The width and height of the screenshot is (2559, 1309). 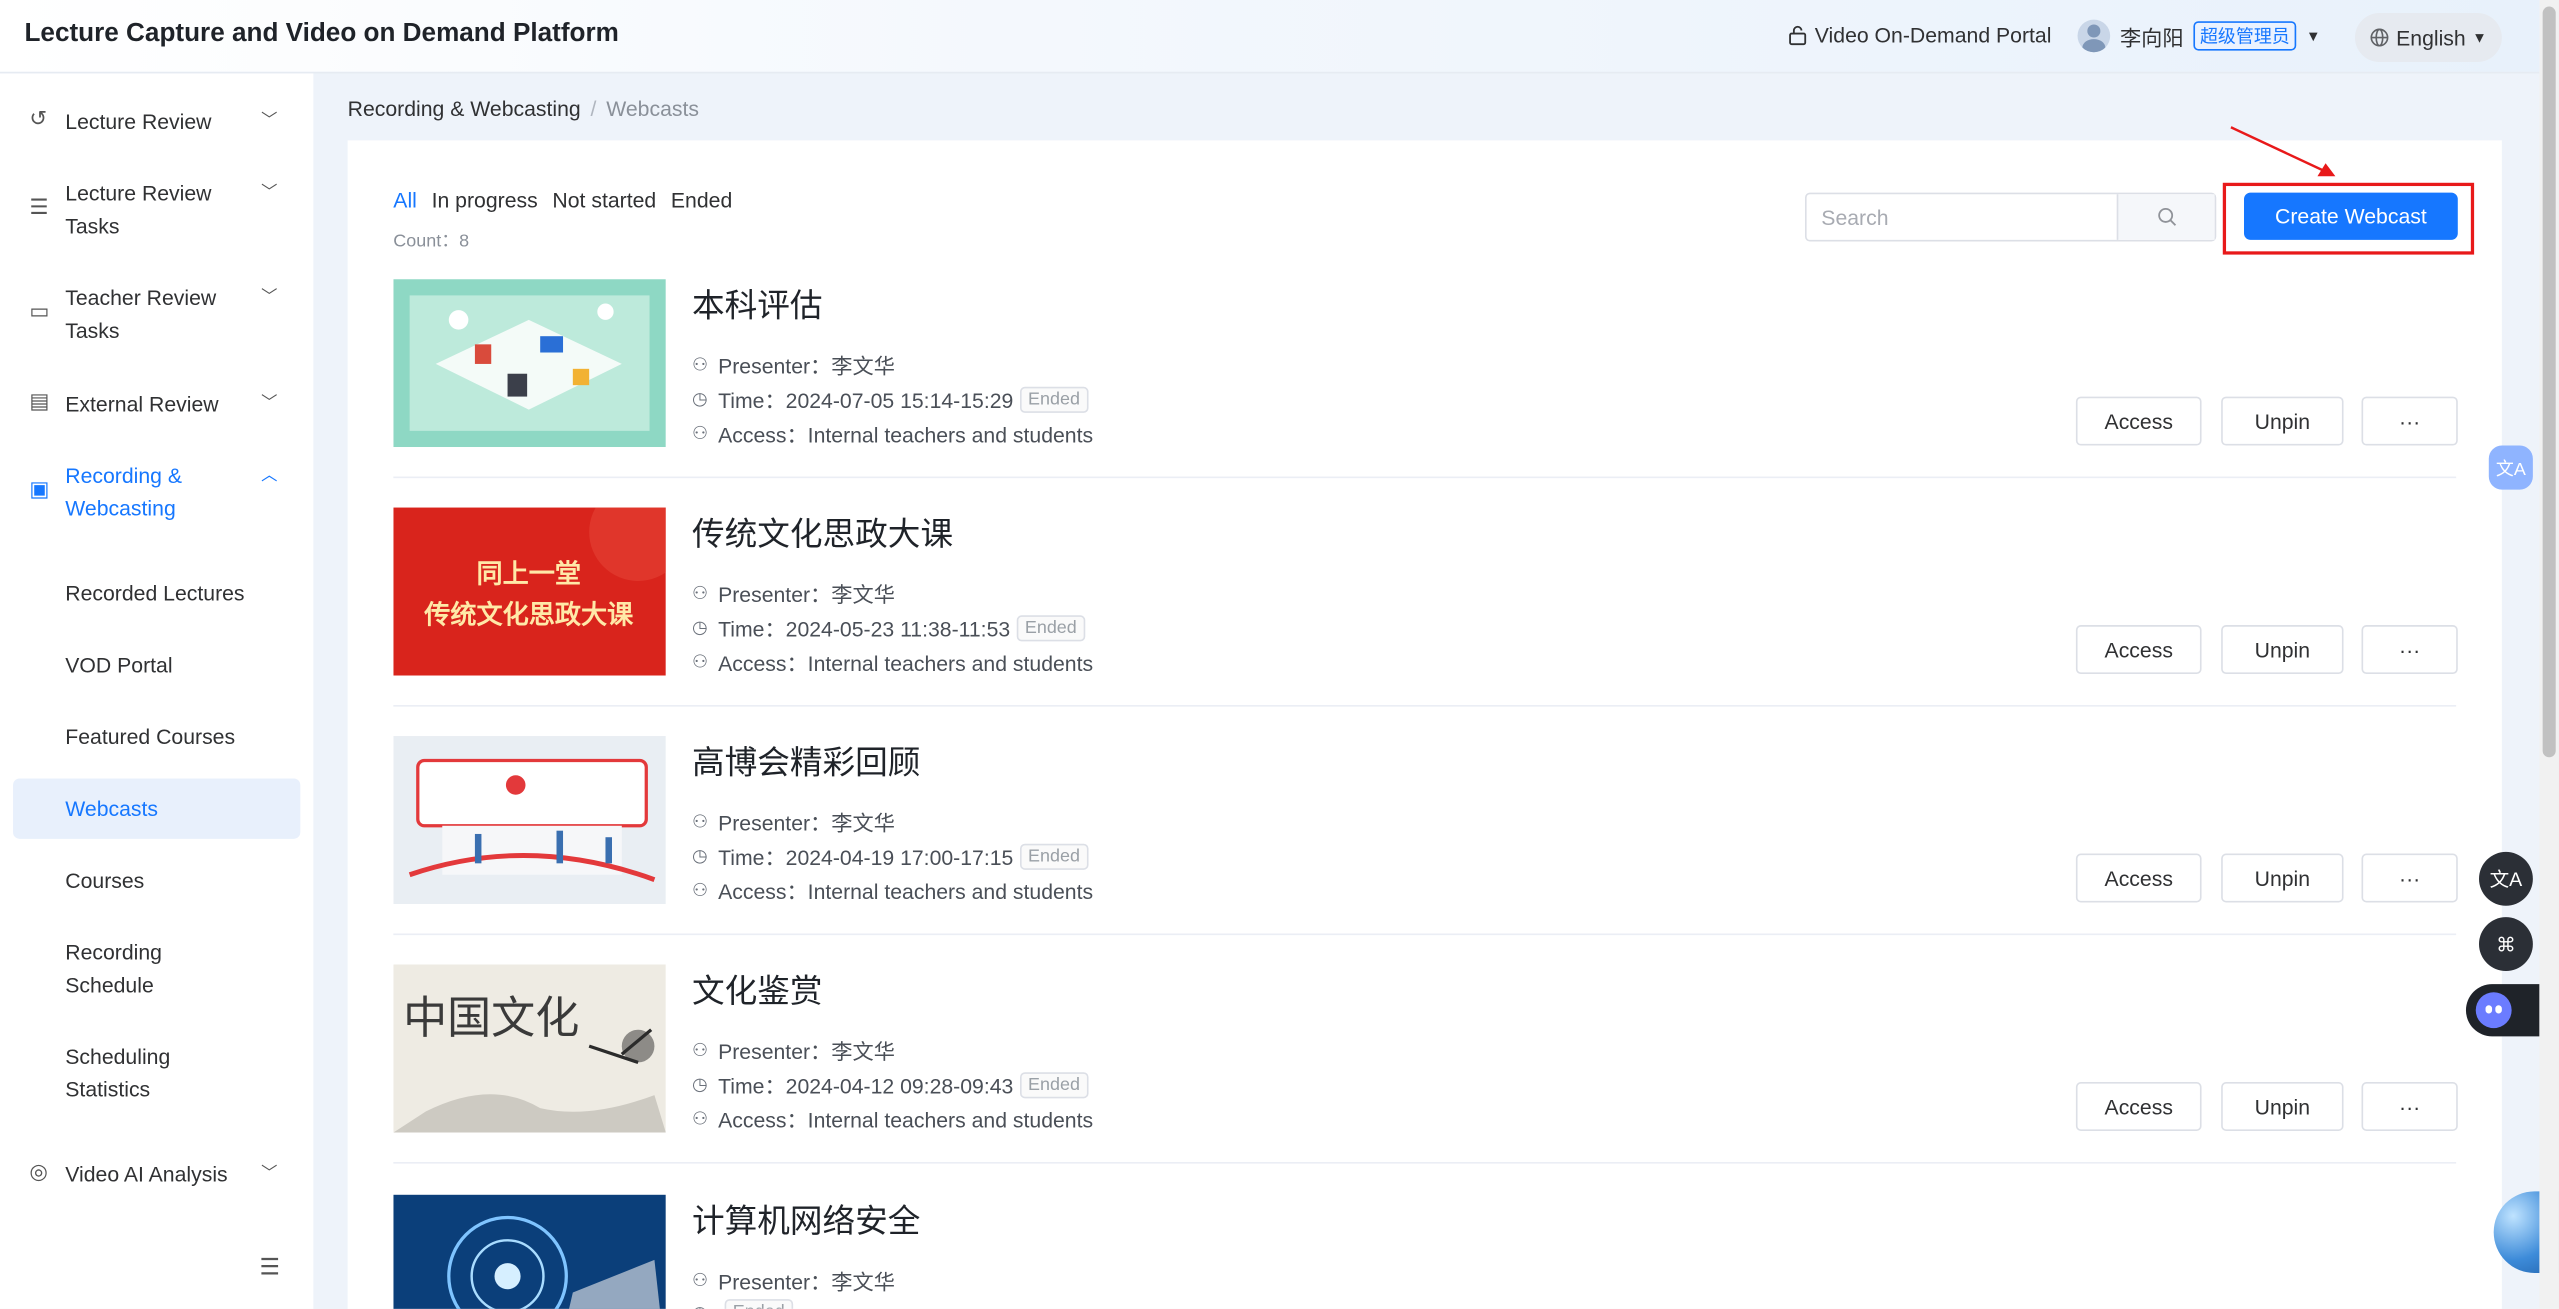 What do you see at coordinates (604, 200) in the screenshot?
I see `filter-not-started: Not started` at bounding box center [604, 200].